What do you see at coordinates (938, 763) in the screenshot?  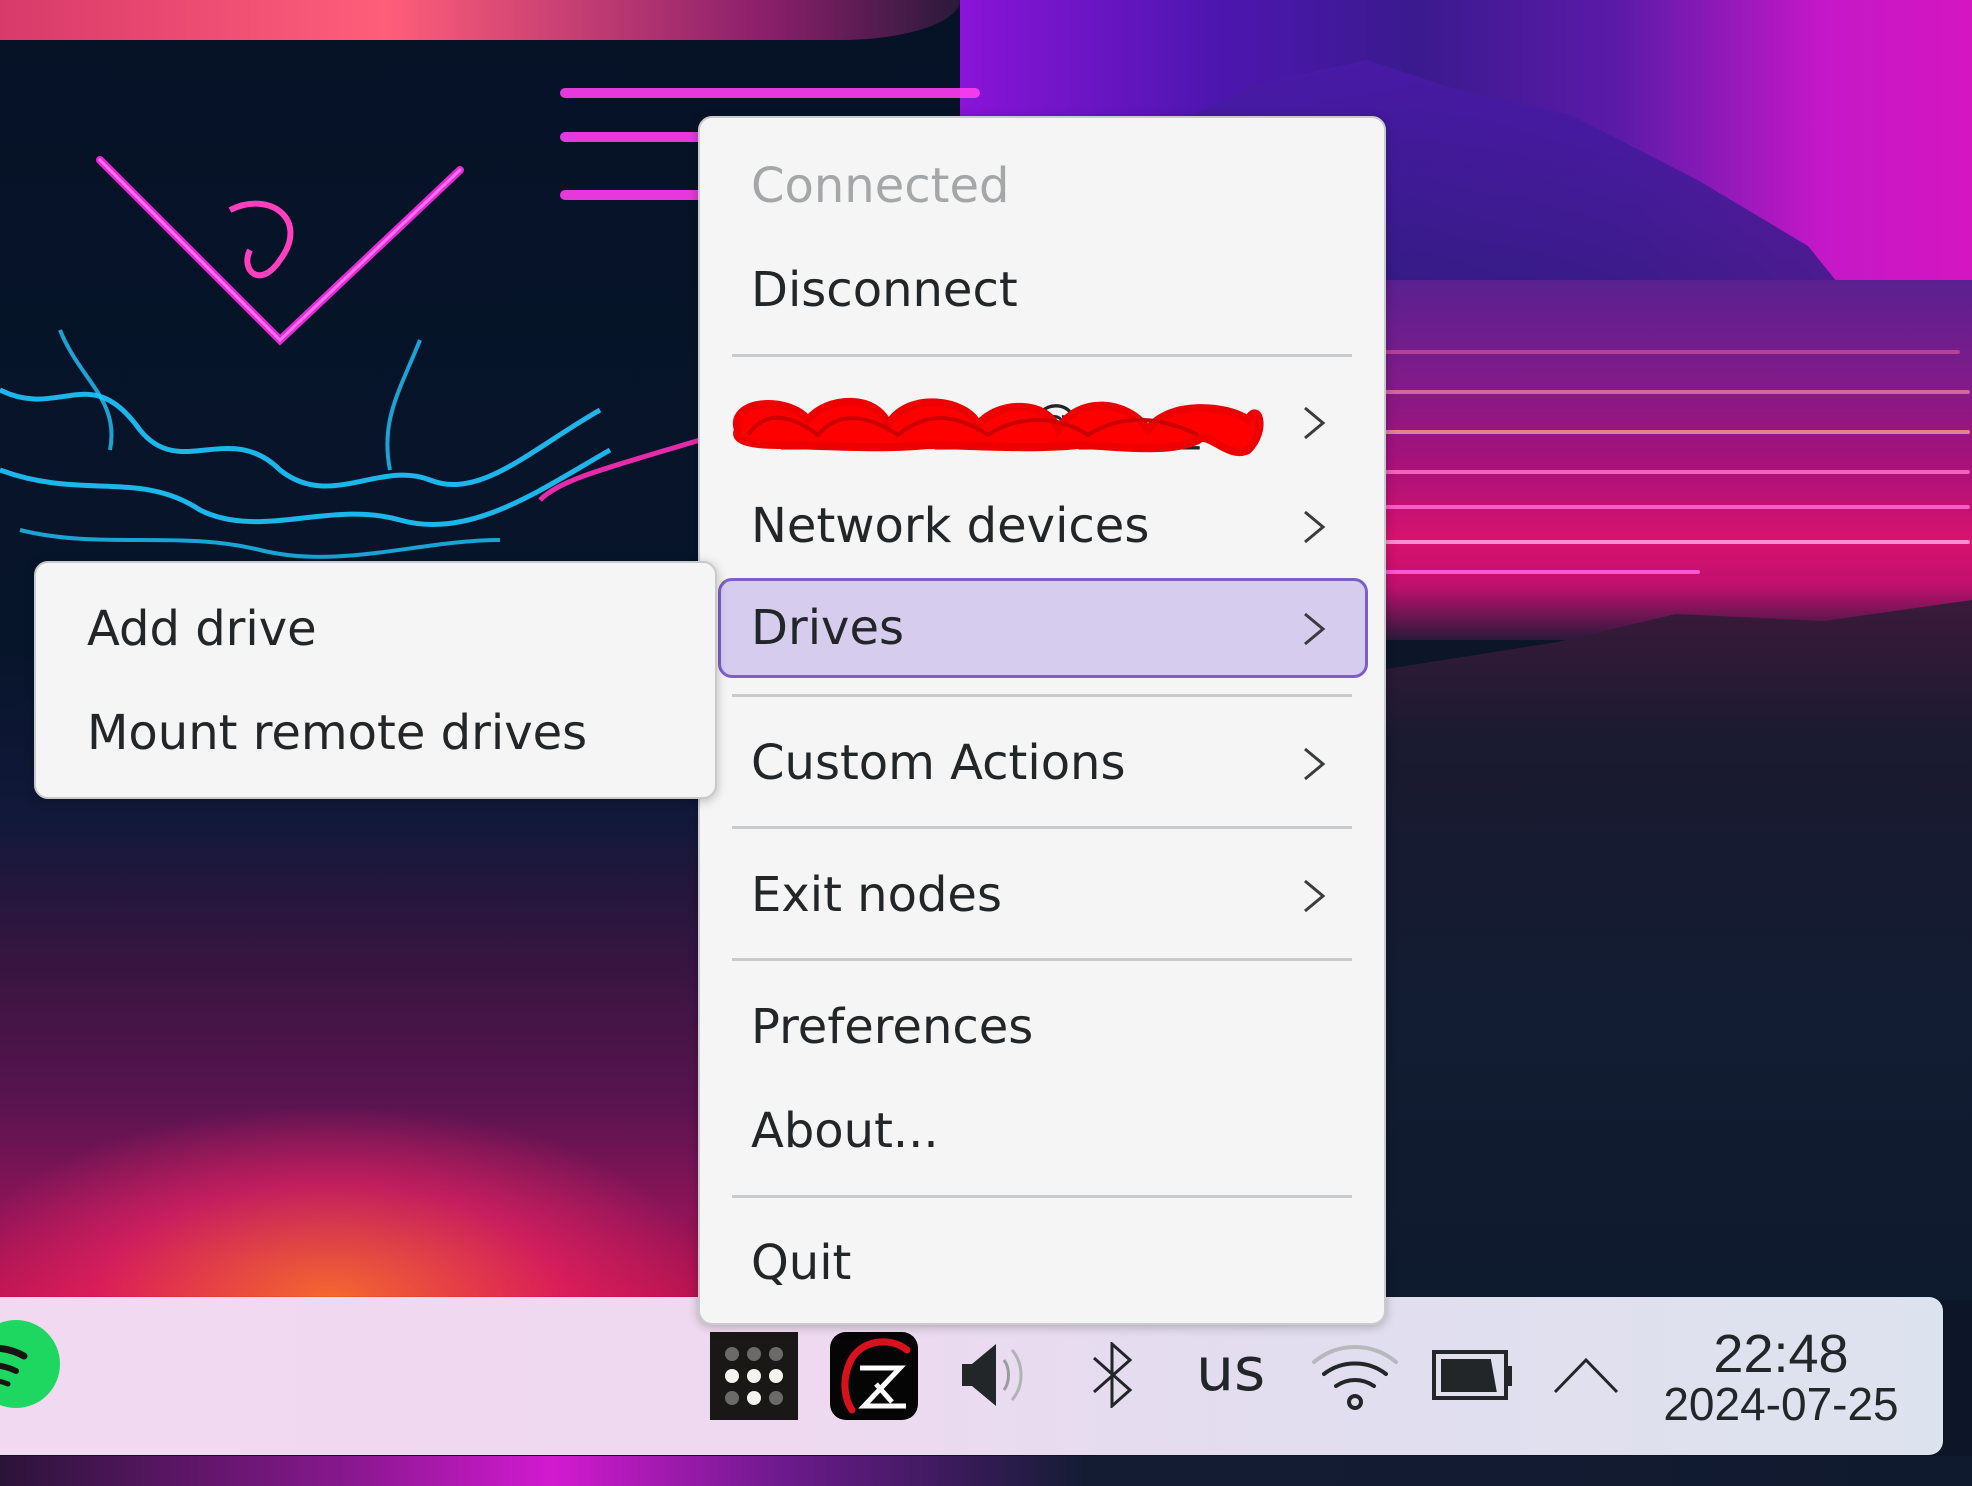 I see `menu-item-label: Custom Actions` at bounding box center [938, 763].